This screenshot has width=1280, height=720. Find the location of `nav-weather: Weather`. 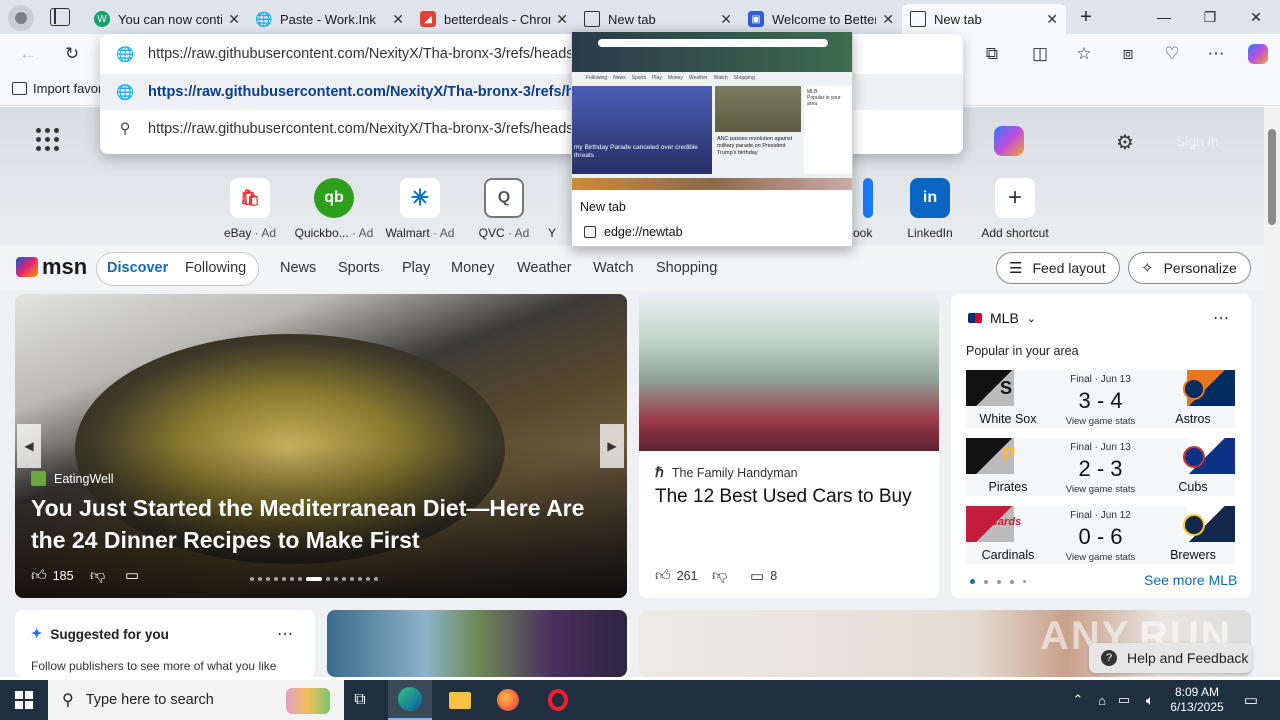

nav-weather: Weather is located at coordinates (544, 268).